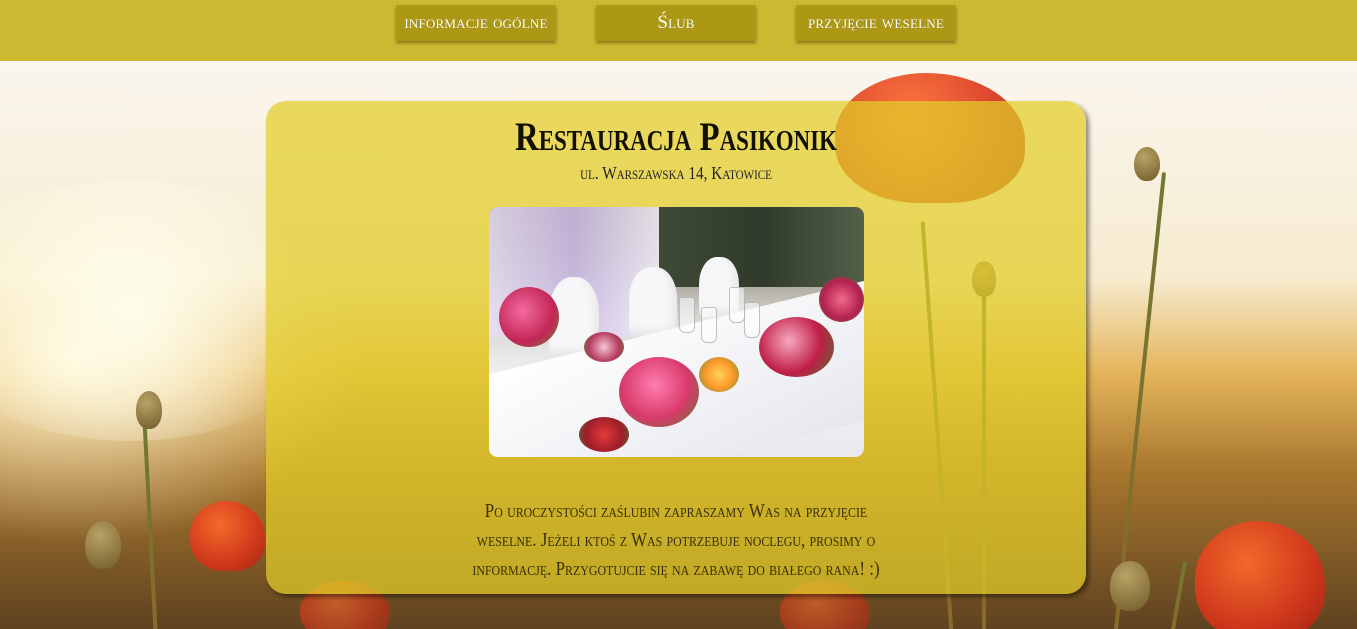 This screenshot has height=629, width=1357. What do you see at coordinates (676, 332) in the screenshot?
I see `wedding-table-photo` at bounding box center [676, 332].